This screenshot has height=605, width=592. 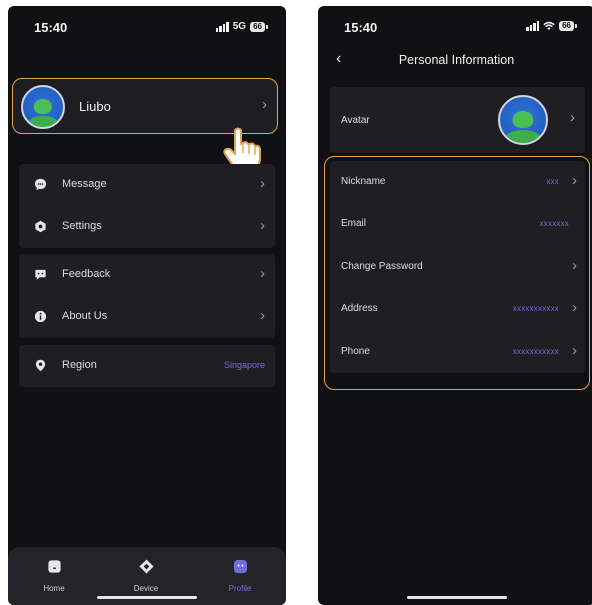 I want to click on status-bar: 15:40 66, so click(x=455, y=26).